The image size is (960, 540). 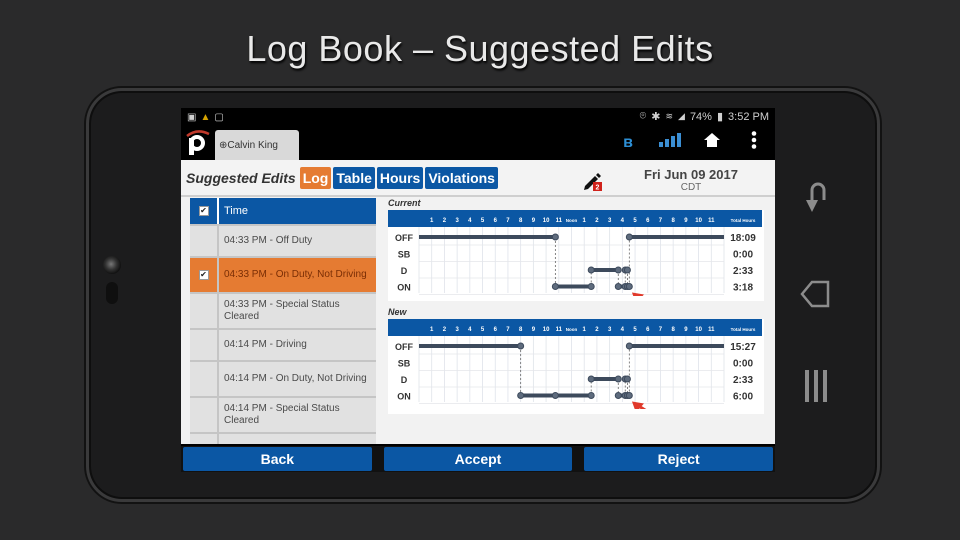 What do you see at coordinates (397, 312) in the screenshot?
I see `grid-label-new: New` at bounding box center [397, 312].